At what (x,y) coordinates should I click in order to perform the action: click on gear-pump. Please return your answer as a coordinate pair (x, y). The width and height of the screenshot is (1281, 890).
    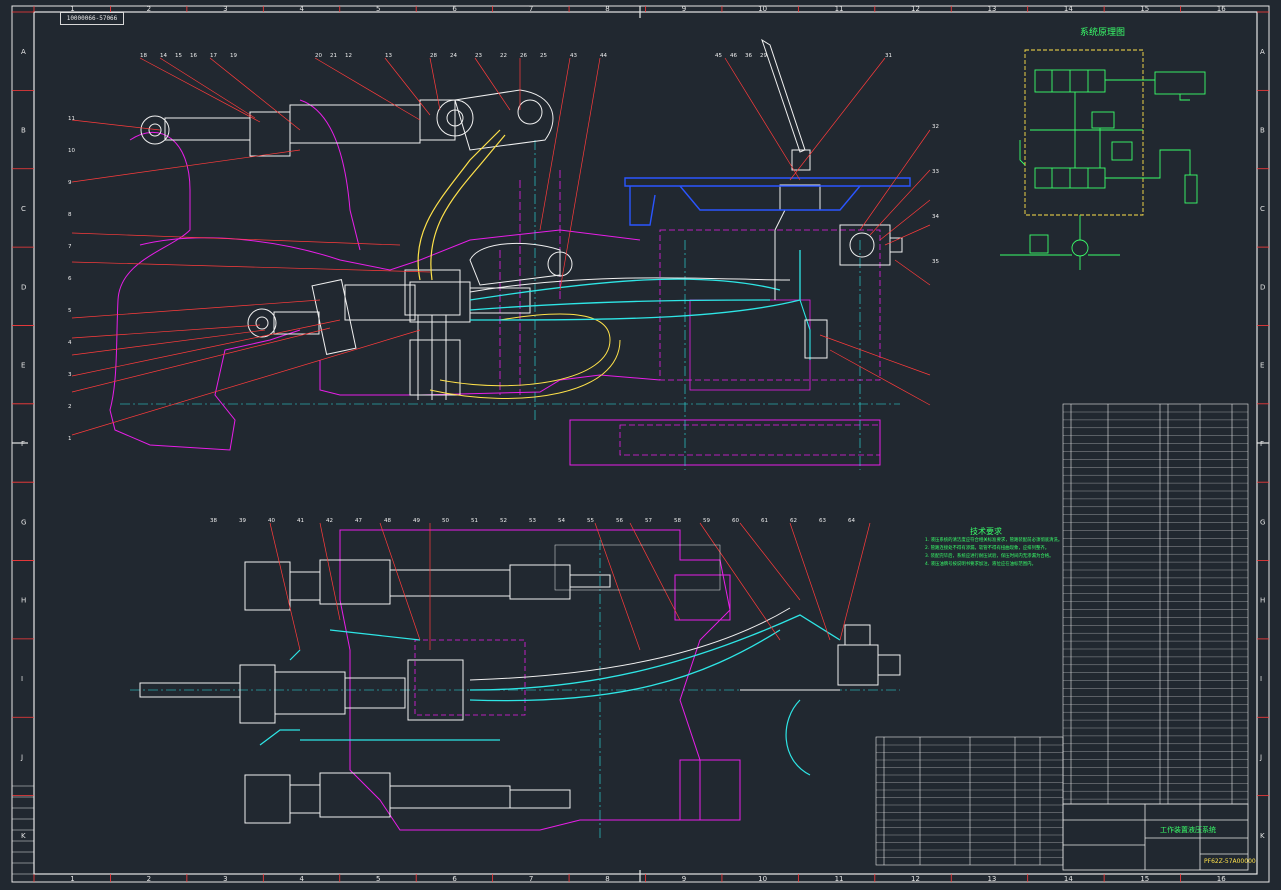
    Looking at the image, I should click on (871, 245).